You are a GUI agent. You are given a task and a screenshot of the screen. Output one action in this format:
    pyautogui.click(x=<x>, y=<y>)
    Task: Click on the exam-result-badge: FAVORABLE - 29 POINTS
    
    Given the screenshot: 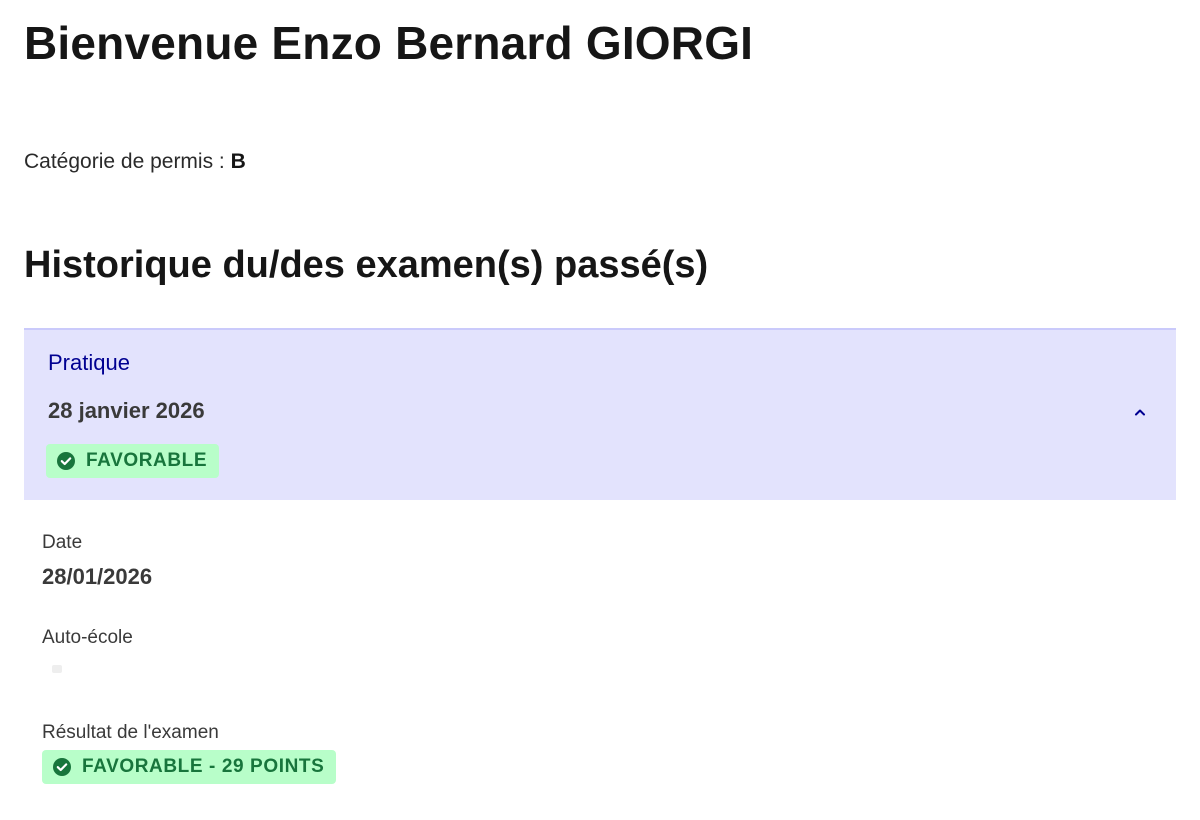 What is the action you would take?
    pyautogui.click(x=189, y=767)
    